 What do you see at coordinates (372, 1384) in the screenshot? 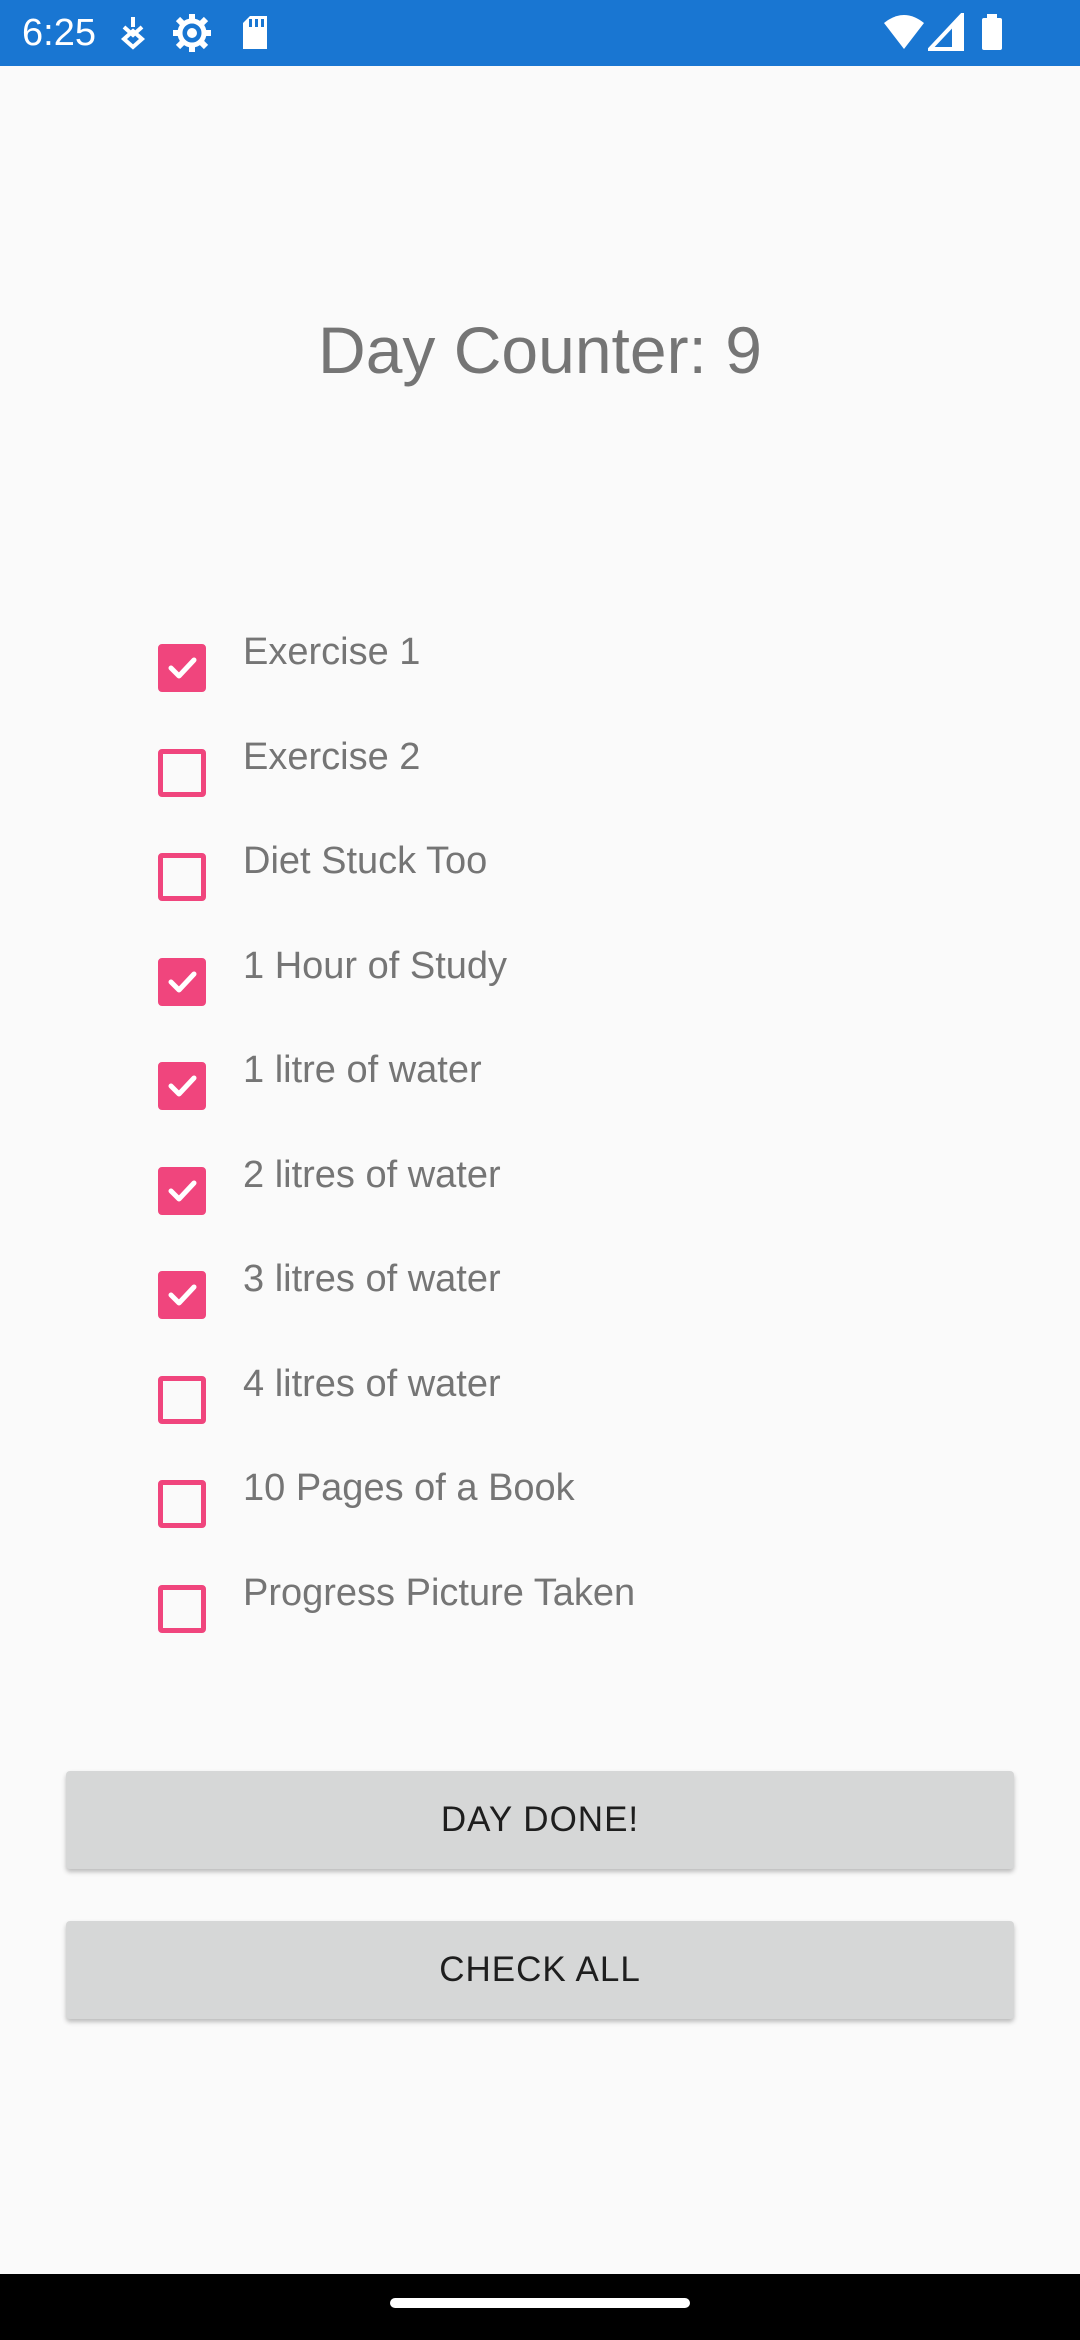
I see `checklist-item-label: 4 litres of water` at bounding box center [372, 1384].